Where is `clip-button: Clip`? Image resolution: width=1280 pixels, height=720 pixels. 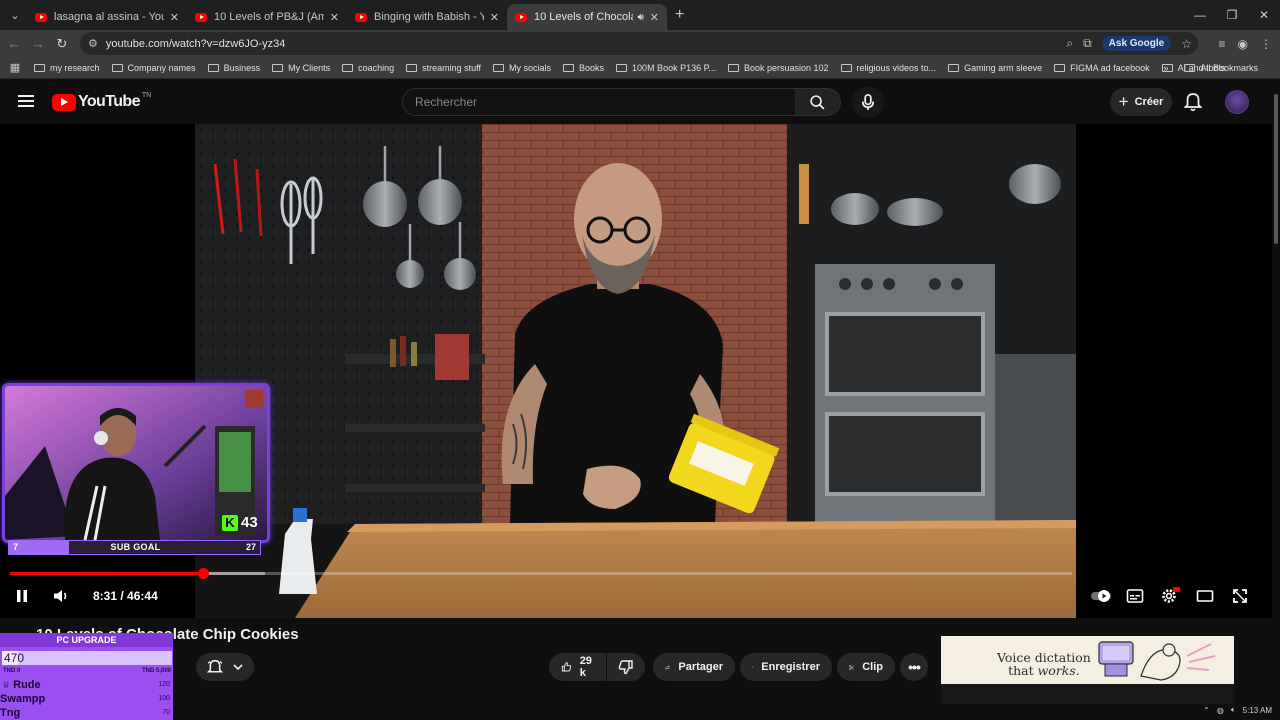 clip-button: Clip is located at coordinates (866, 667).